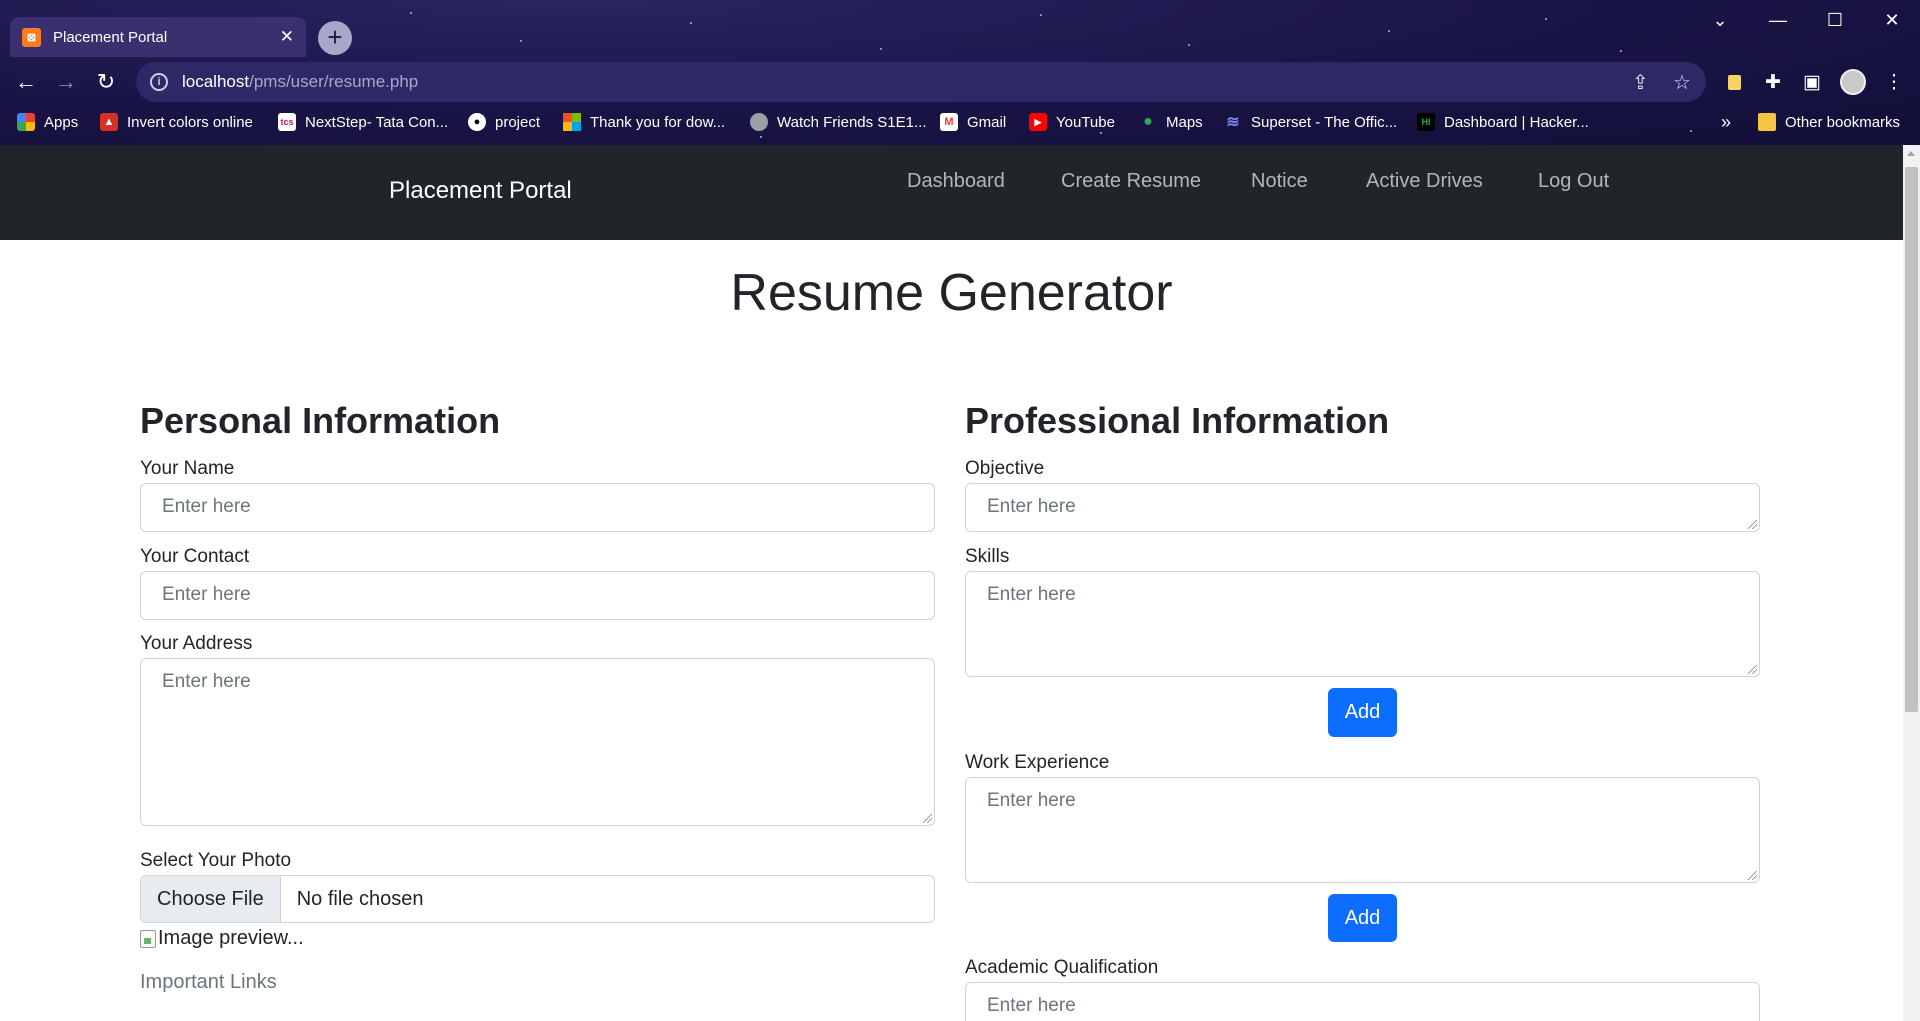 Image resolution: width=1920 pixels, height=1021 pixels. Describe the element at coordinates (1005, 468) in the screenshot. I see `objective-label: Objective` at that location.